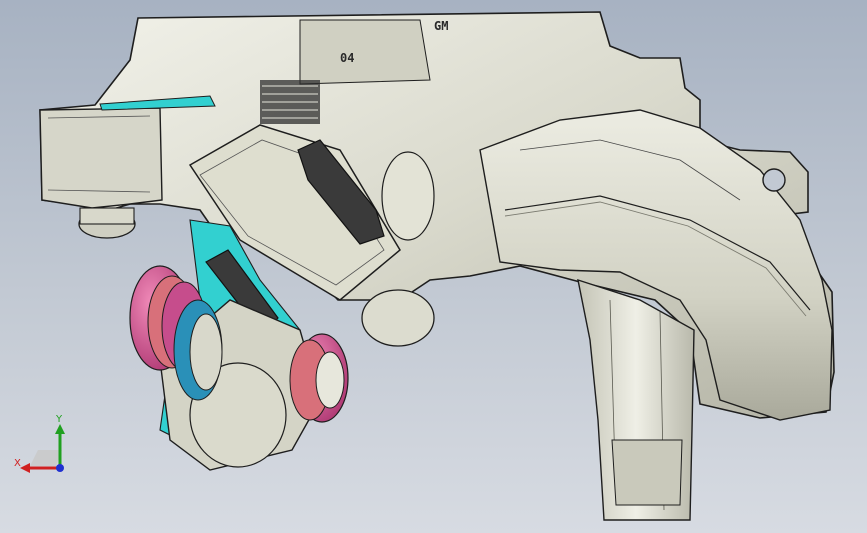 This screenshot has height=533, width=867. I want to click on z-axis-icon, so click(60, 468).